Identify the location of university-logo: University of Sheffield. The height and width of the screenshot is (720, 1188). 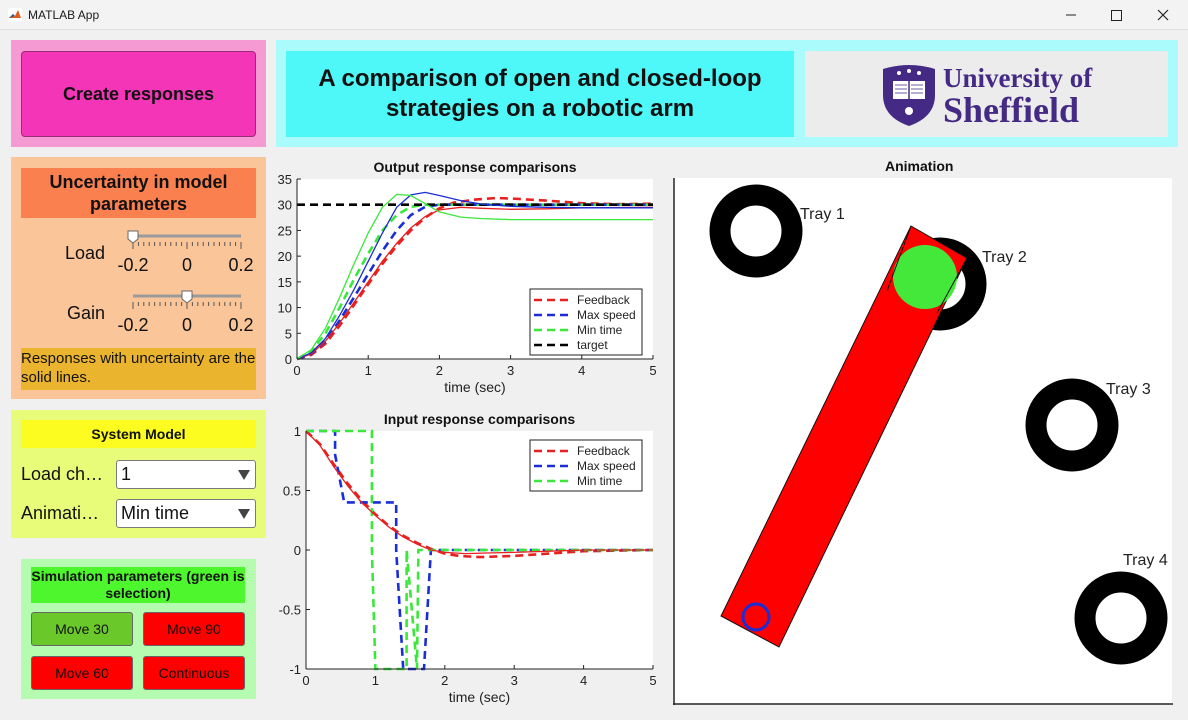
(986, 94).